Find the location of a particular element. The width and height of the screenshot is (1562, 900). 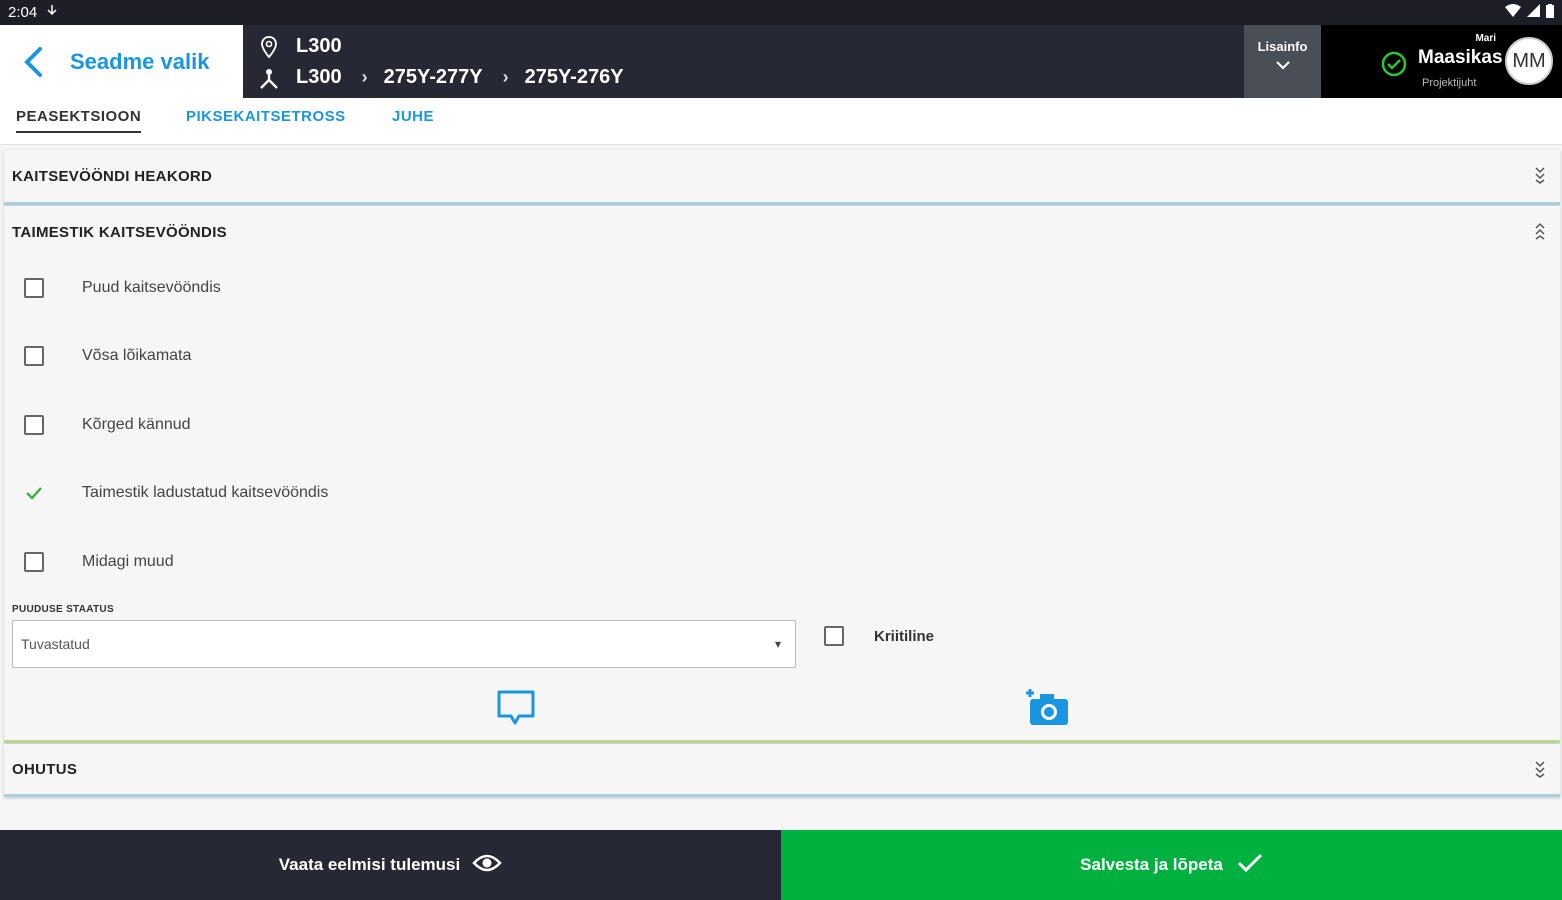

tab-piksekaitsetross: PIKSEKAITSETROSS is located at coordinates (266, 119).